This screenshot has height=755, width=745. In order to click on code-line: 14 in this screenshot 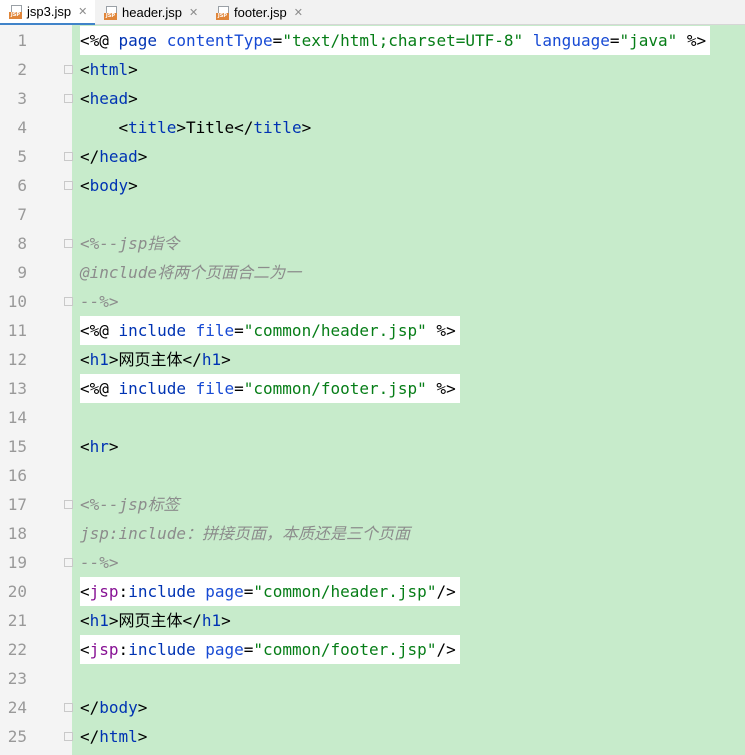, I will do `click(372, 417)`.